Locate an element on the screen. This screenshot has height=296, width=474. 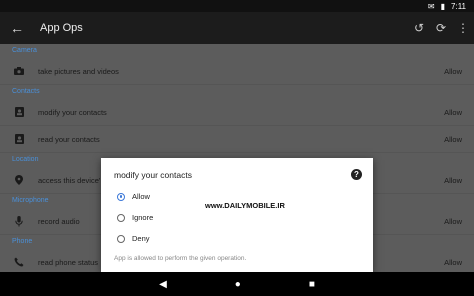
camera-icon is located at coordinates (19, 71).